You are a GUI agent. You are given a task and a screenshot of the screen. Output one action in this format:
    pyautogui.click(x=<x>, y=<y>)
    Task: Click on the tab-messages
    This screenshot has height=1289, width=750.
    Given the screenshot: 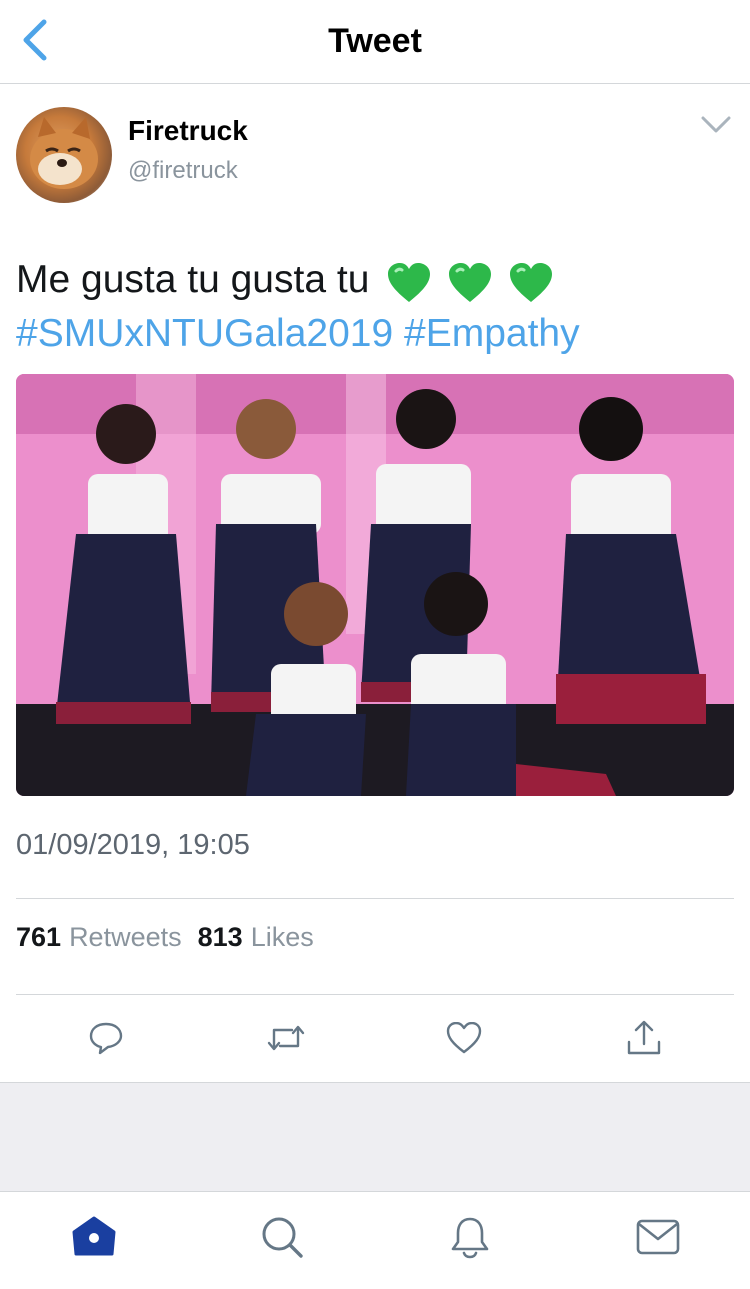 What is the action you would take?
    pyautogui.click(x=658, y=1237)
    